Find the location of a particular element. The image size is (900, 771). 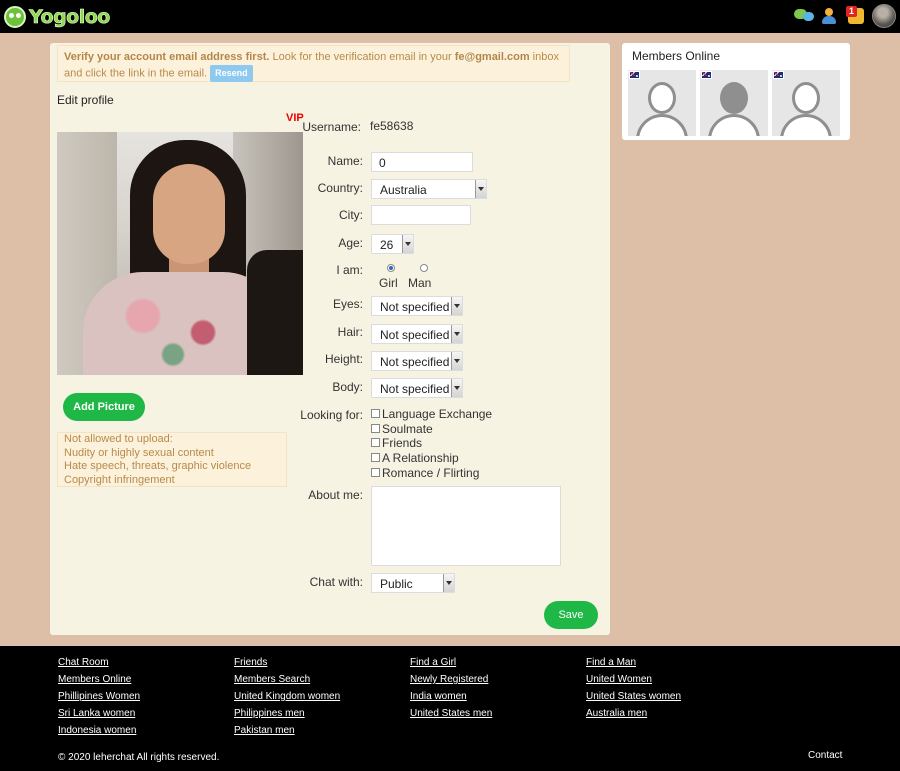

rule-line: Nudity or highly sexual content is located at coordinates (139, 452).